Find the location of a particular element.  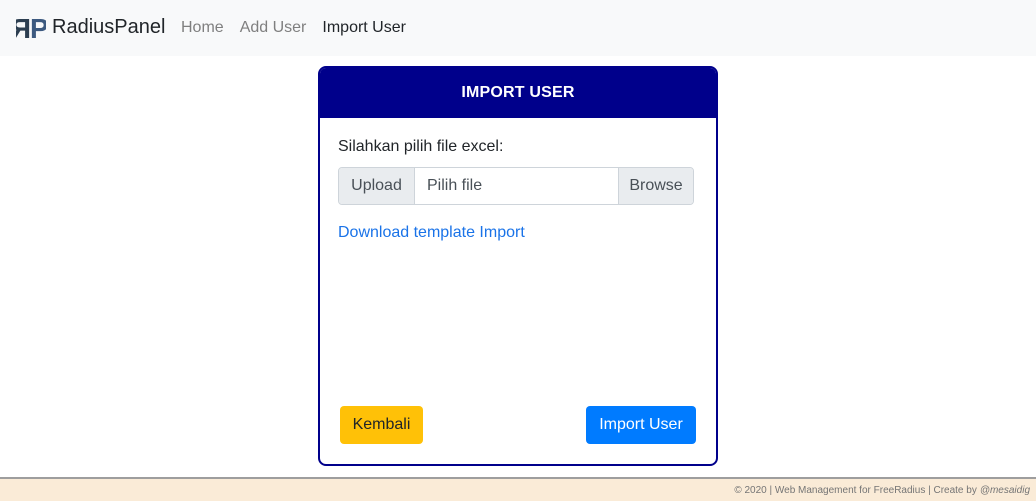

browse-button: Browse is located at coordinates (655, 186).